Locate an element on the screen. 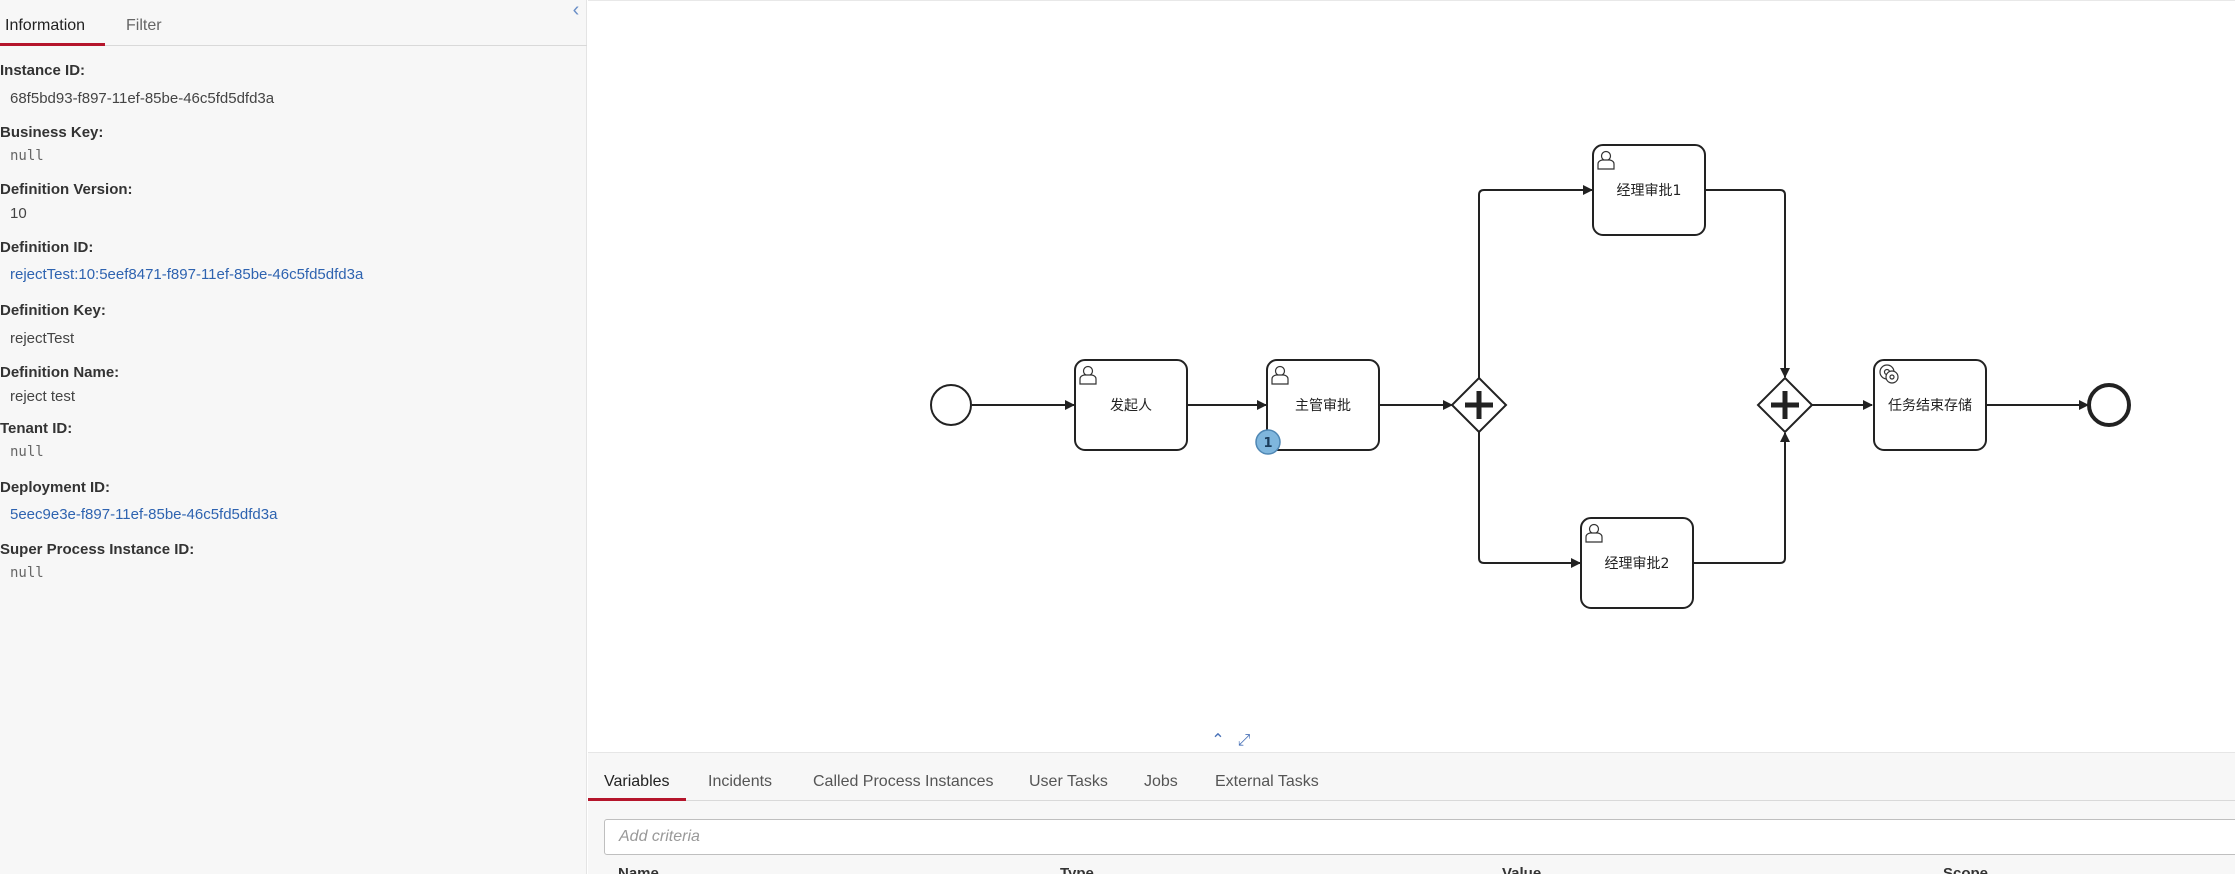  deployment-id-label: Deployment ID: is located at coordinates (55, 487).